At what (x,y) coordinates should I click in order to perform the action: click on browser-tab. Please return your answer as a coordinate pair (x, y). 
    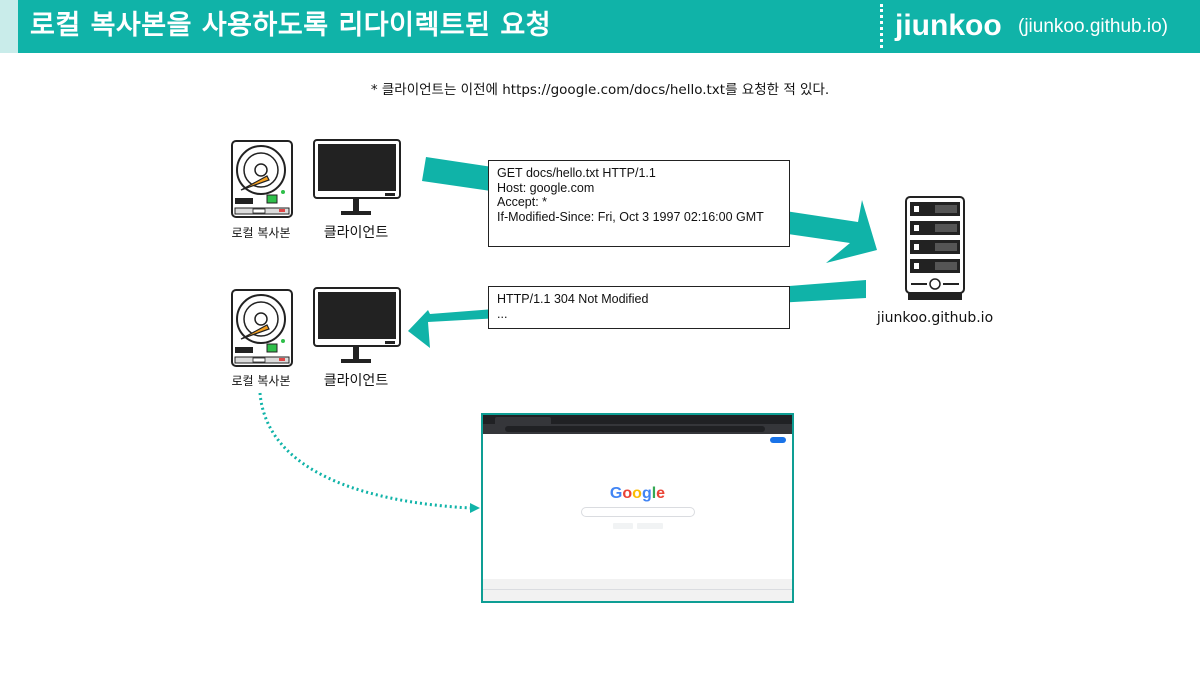
    Looking at the image, I should click on (523, 420).